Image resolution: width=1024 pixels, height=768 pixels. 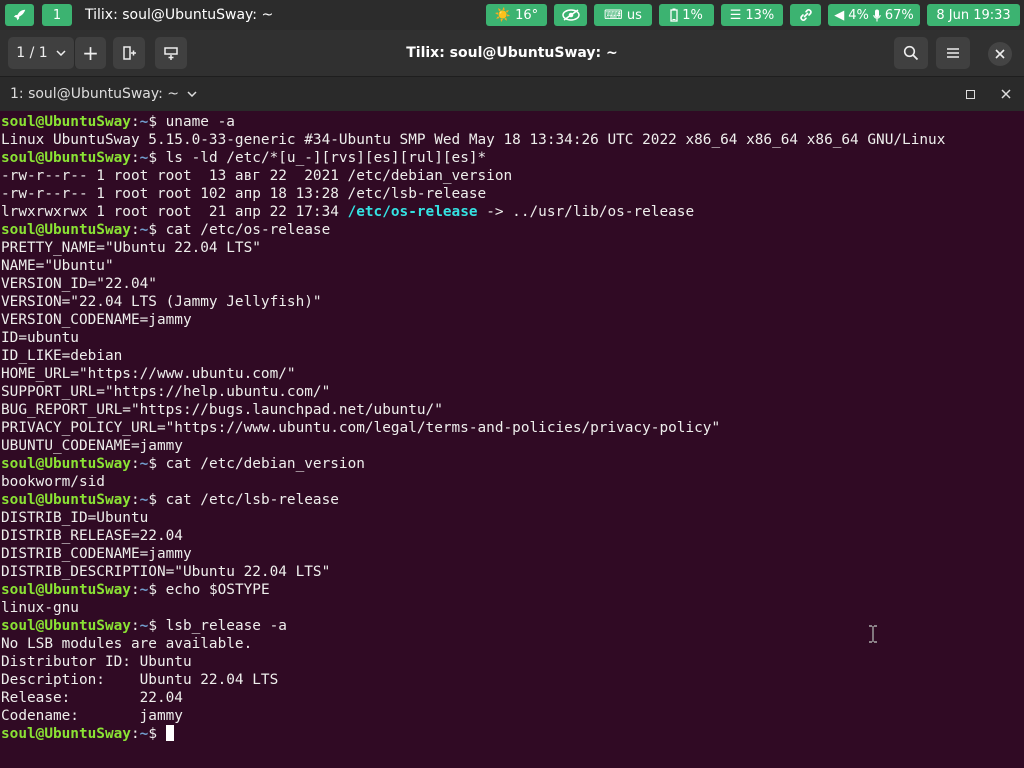 I want to click on memory-module: ☰ 13%, so click(x=752, y=15).